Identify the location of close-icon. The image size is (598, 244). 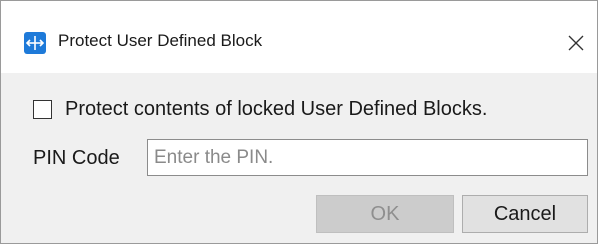
(576, 43).